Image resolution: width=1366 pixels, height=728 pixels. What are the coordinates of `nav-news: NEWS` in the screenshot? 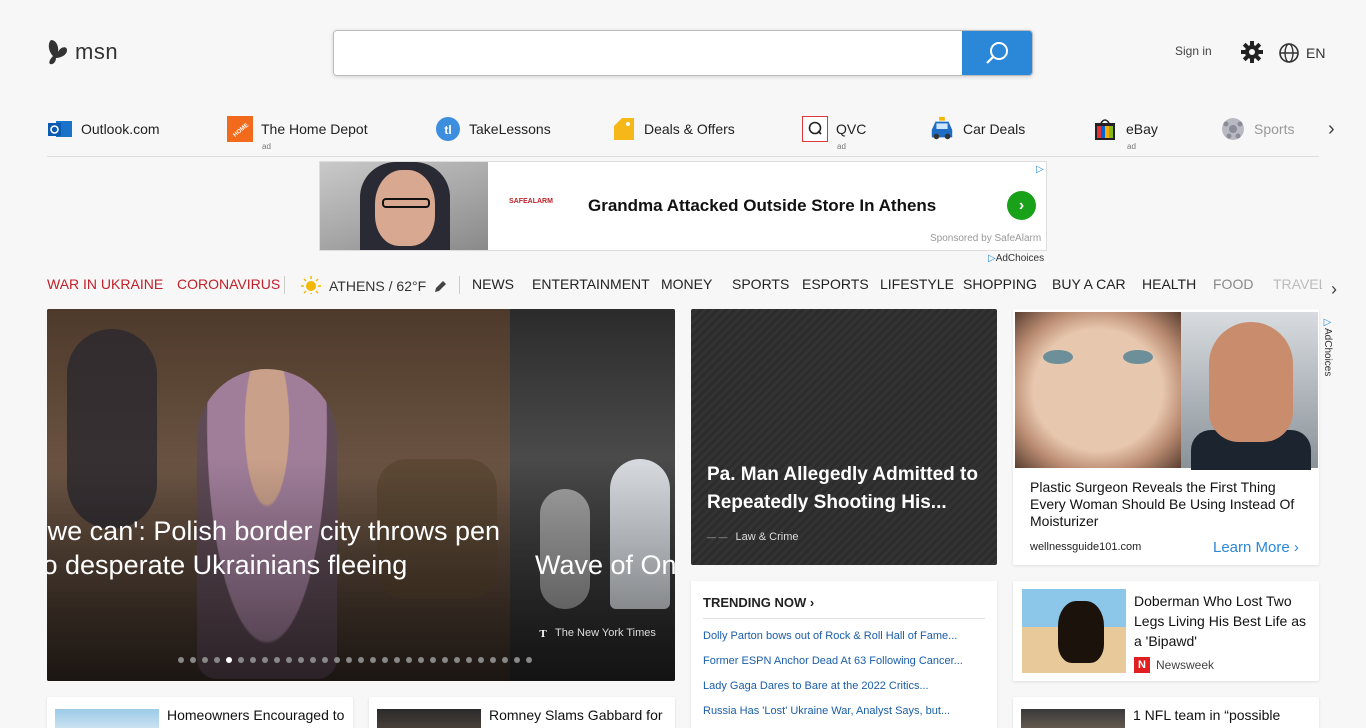 It's located at (493, 284).